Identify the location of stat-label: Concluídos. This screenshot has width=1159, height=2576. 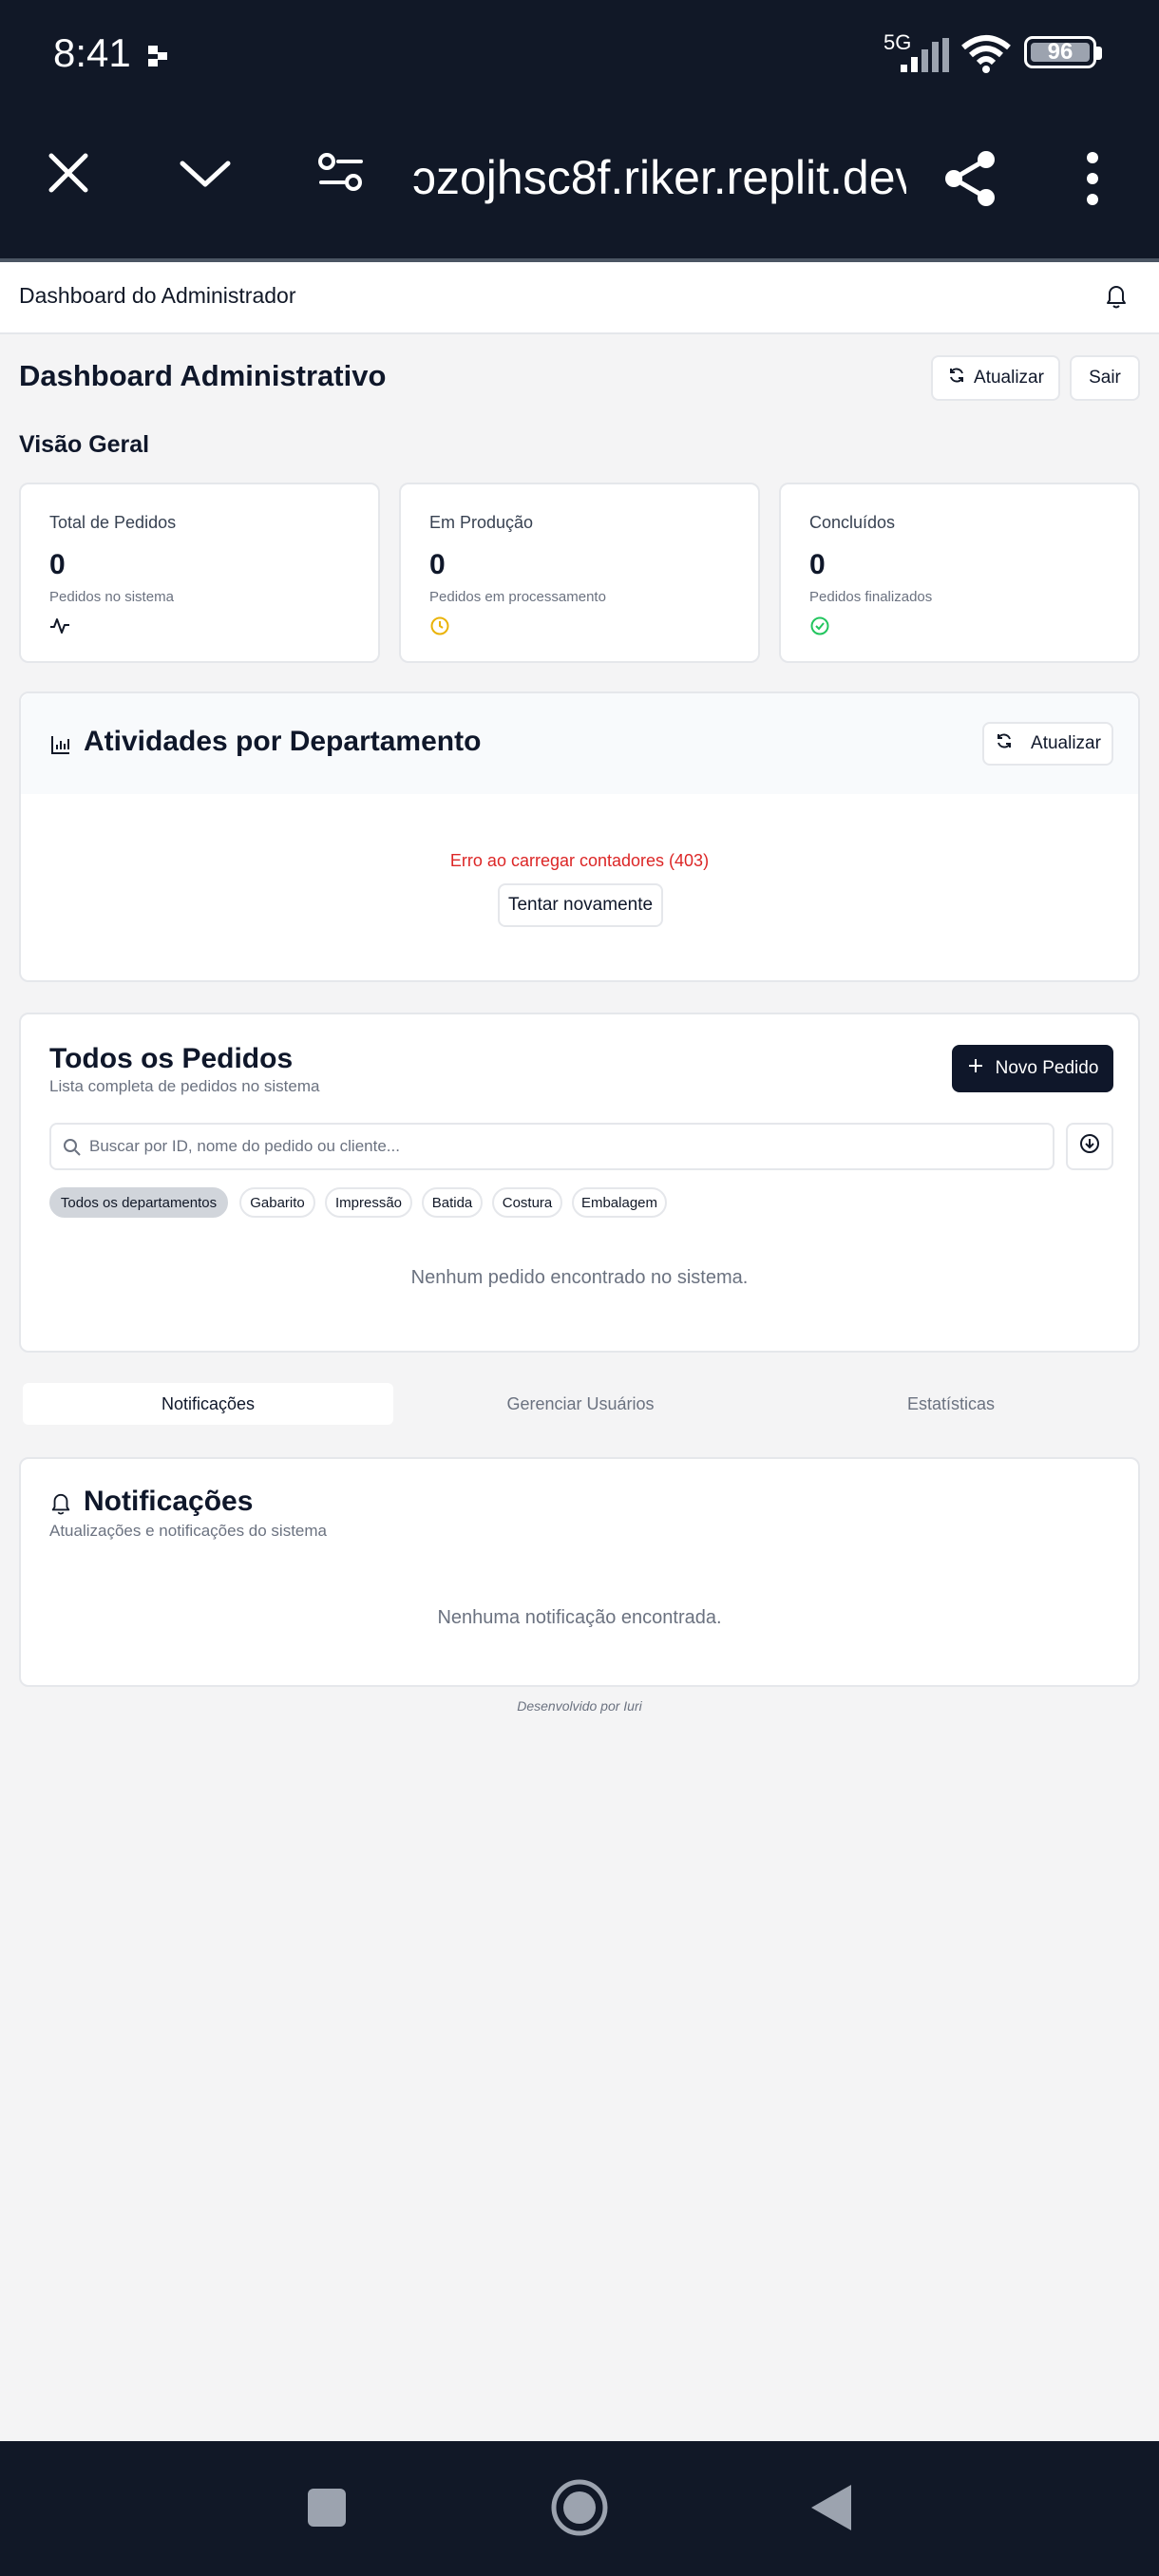
(852, 522).